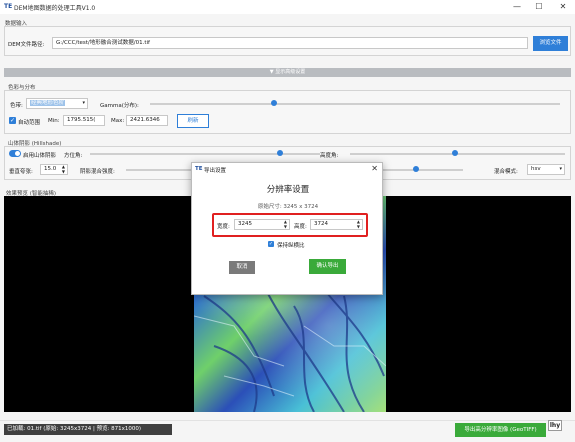  Describe the element at coordinates (355, 104) in the screenshot. I see `gamma-slider-track` at that location.